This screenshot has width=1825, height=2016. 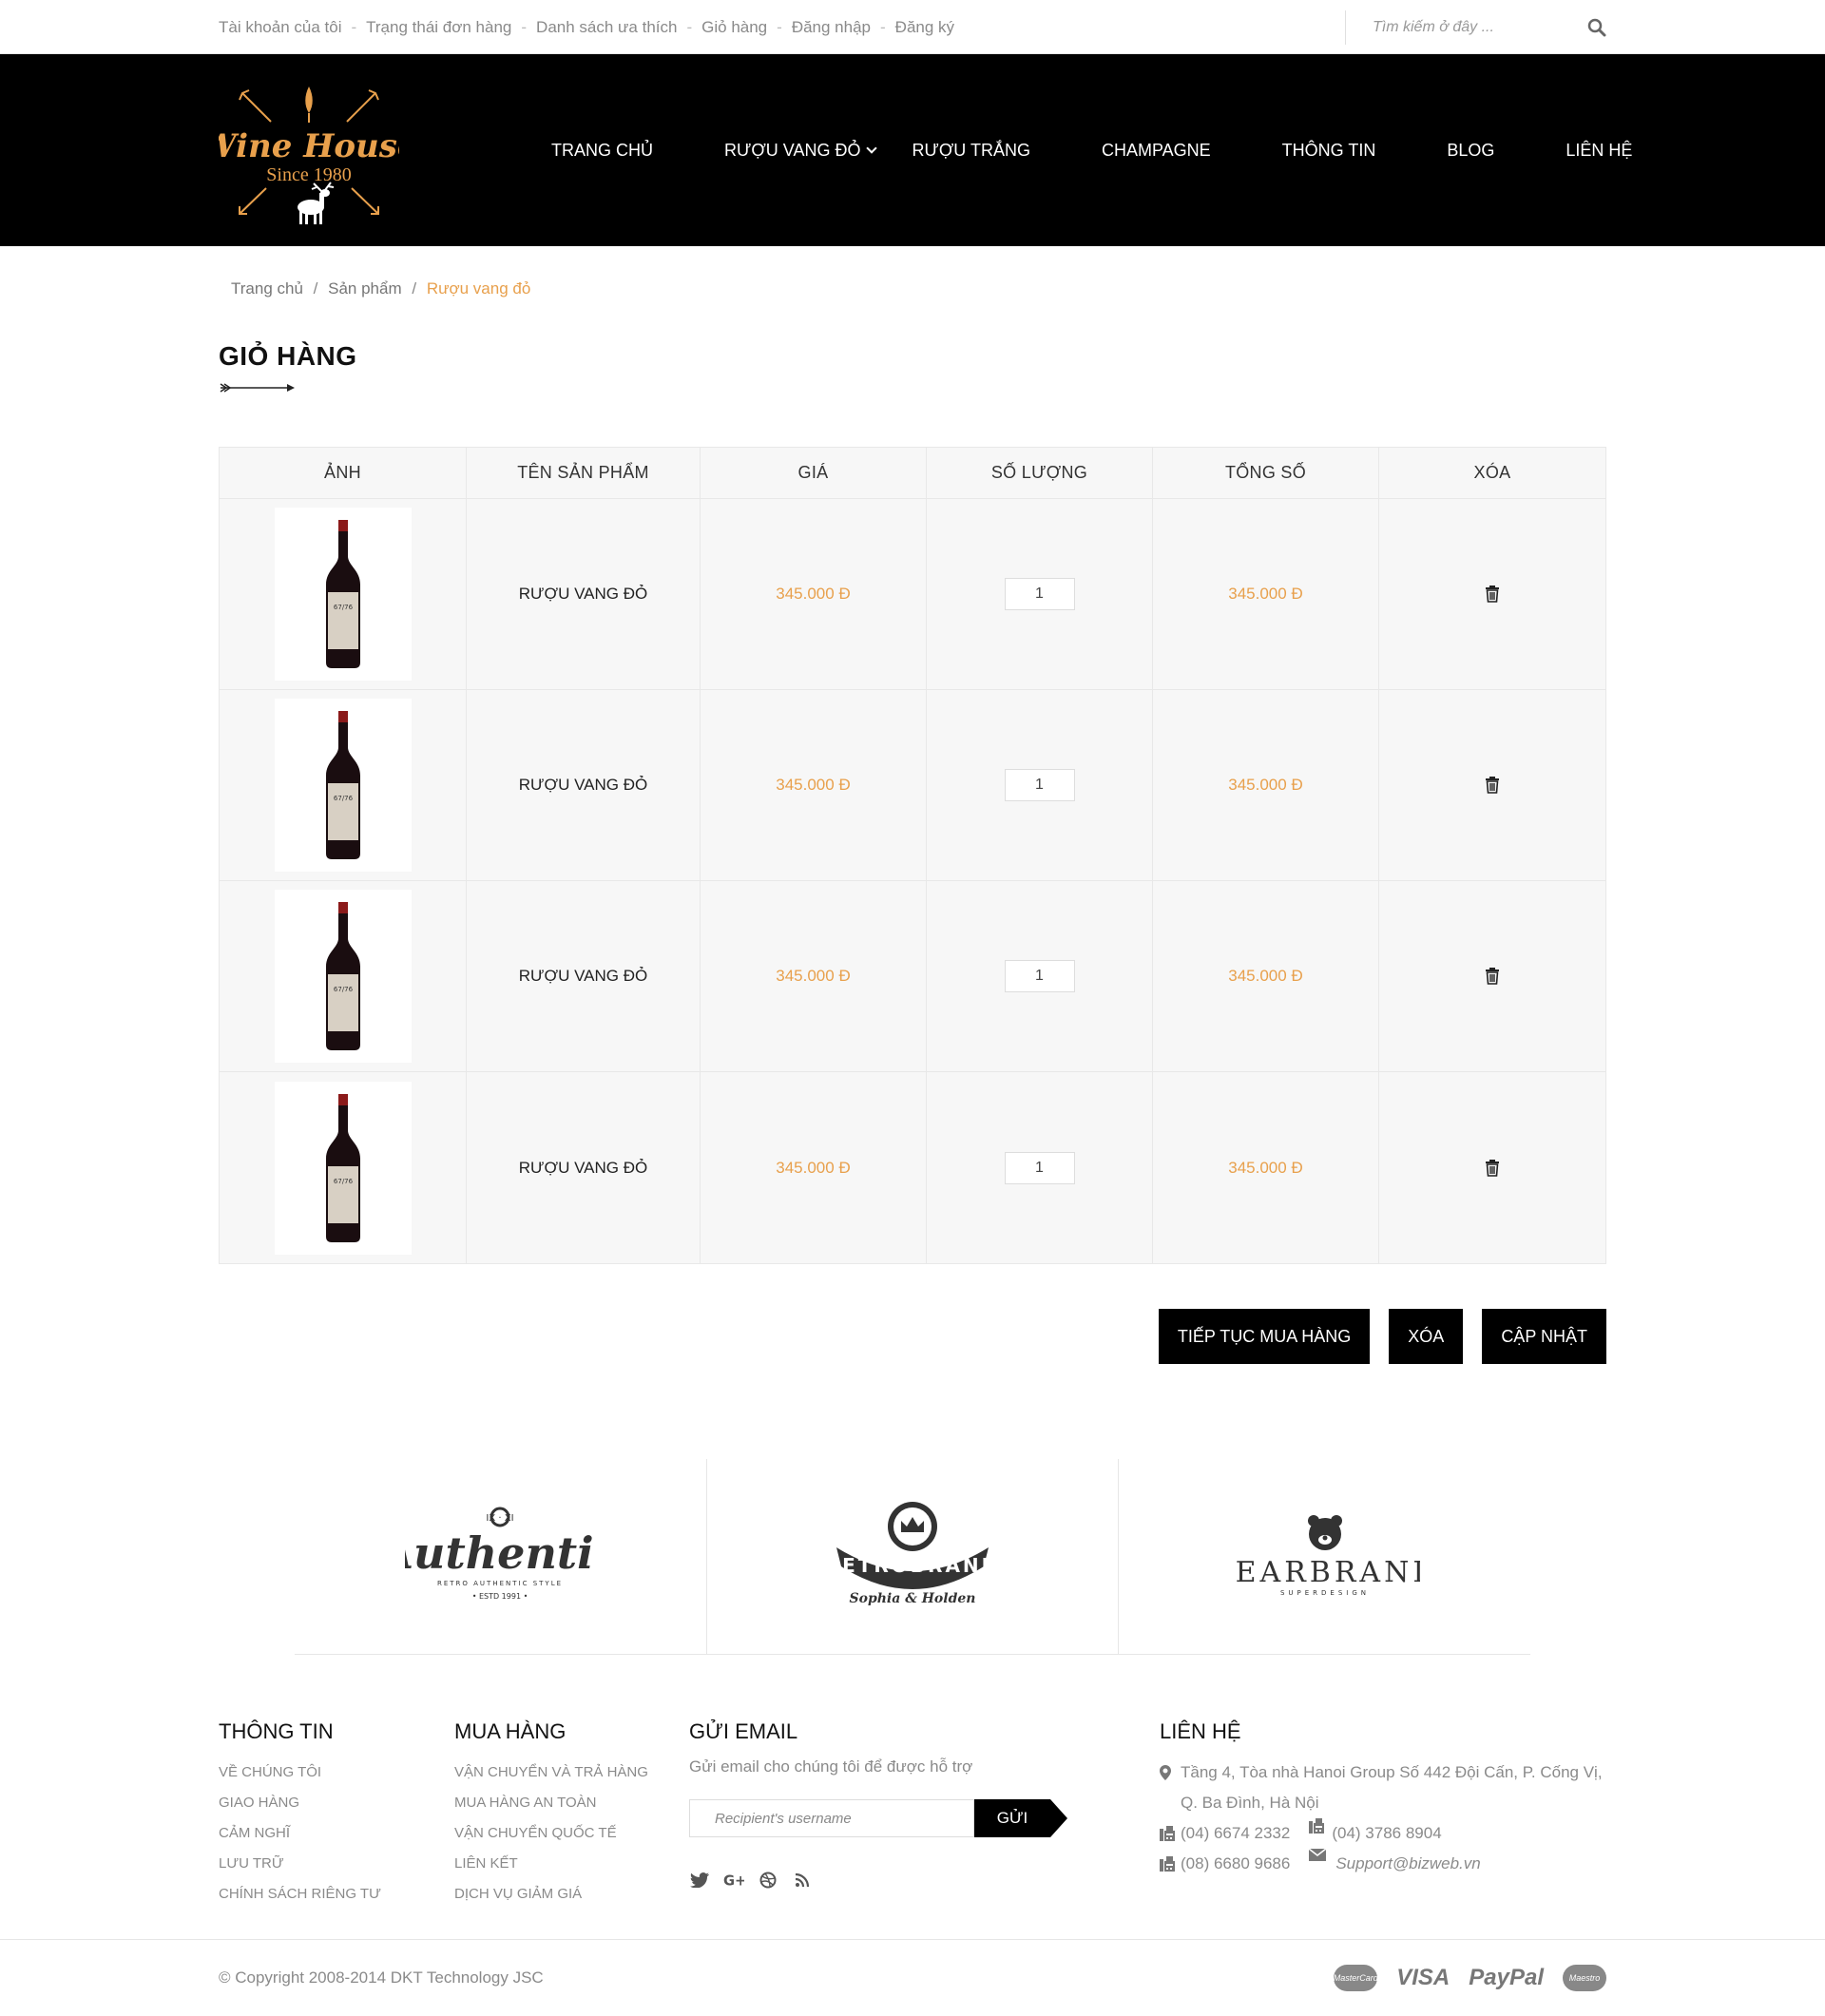 I want to click on breadcrumb-products: Sản phẩm, so click(x=365, y=288).